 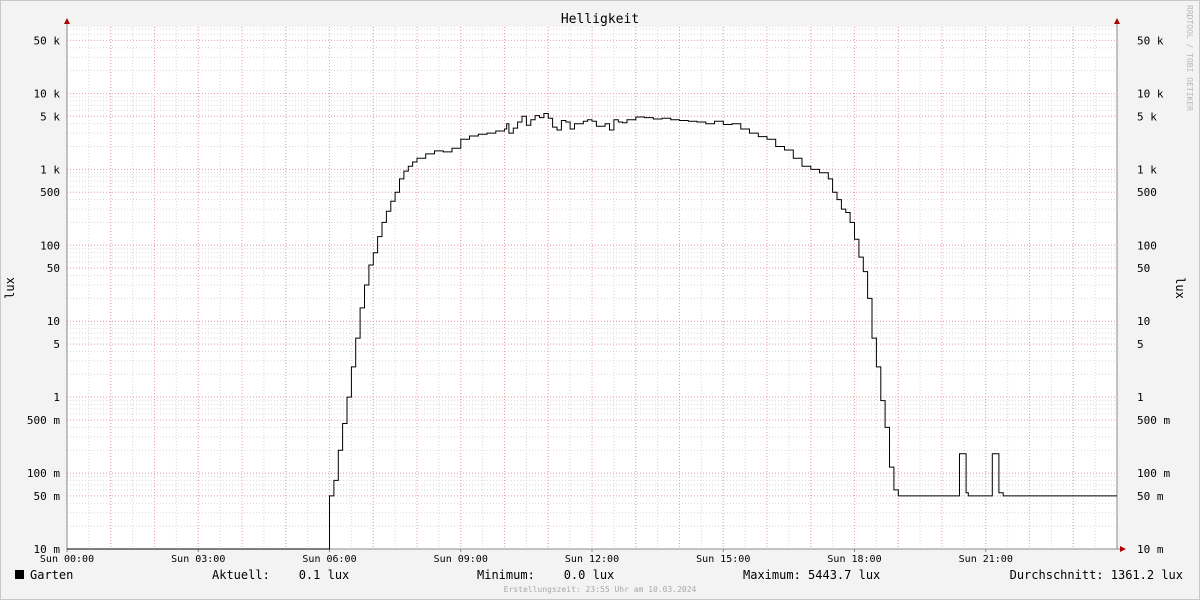 I want to click on x-tick-label: Sun 09:00, so click(x=461, y=559).